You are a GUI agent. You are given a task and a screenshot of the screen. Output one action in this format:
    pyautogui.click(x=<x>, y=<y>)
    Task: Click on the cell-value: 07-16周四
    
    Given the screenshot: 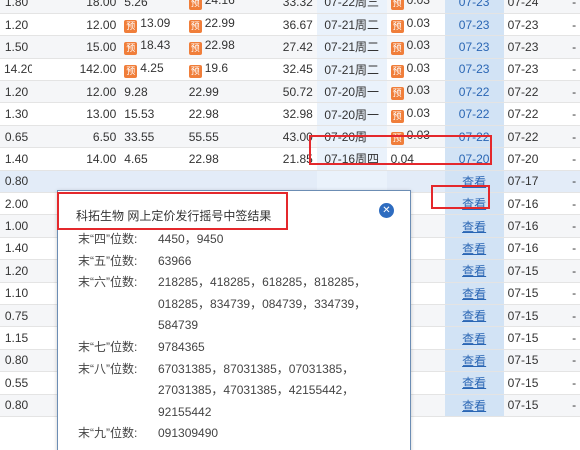 What is the action you would take?
    pyautogui.click(x=352, y=159)
    